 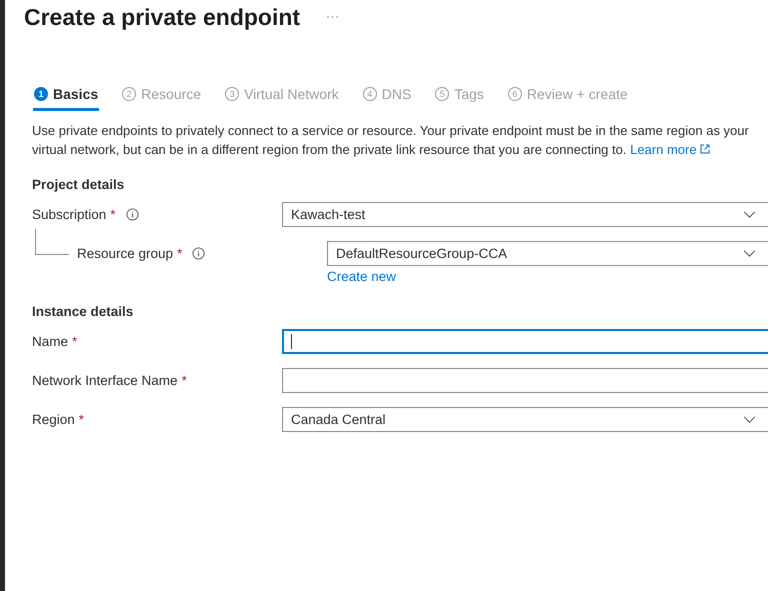 What do you see at coordinates (459, 97) in the screenshot?
I see `wizard-tab: 5 Tags` at bounding box center [459, 97].